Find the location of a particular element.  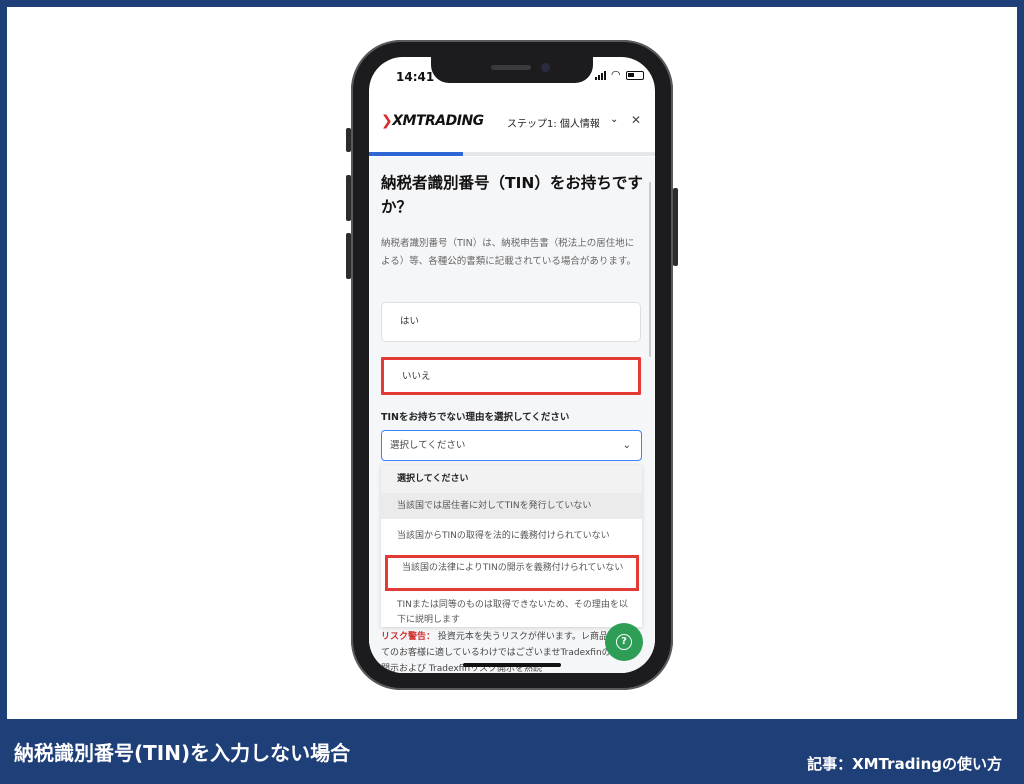

phone-notch is located at coordinates (512, 70).